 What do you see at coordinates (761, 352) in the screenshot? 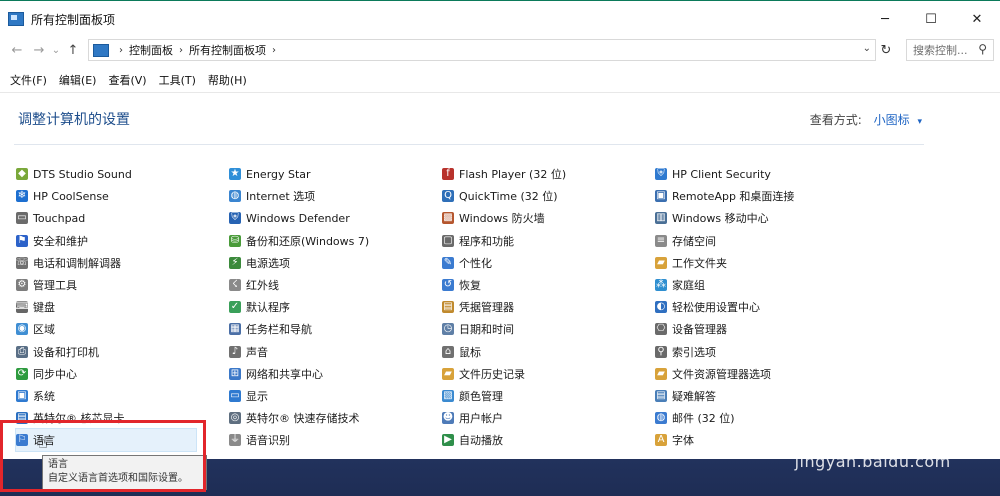
I see `control-panel-item: ⚲ 索引选项` at bounding box center [761, 352].